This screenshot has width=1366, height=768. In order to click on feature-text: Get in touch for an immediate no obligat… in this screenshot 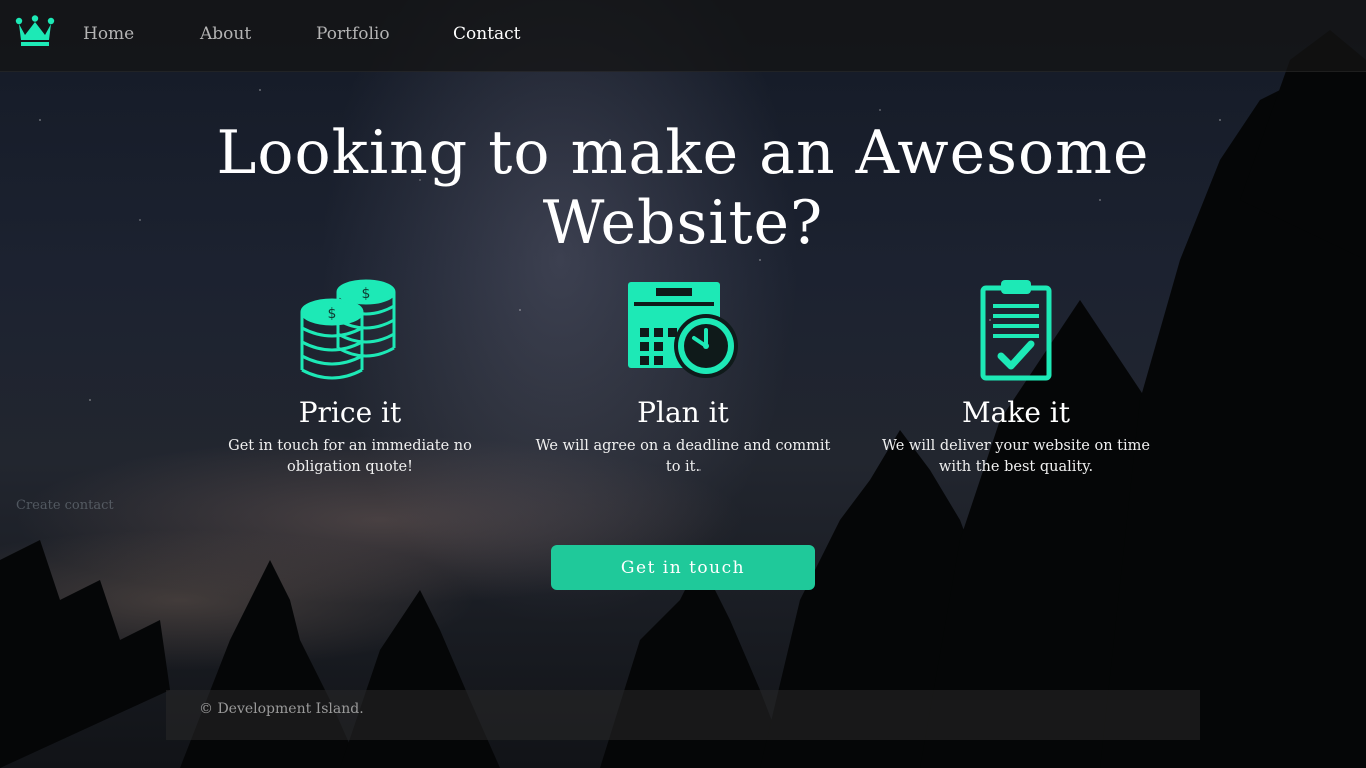, I will do `click(350, 456)`.